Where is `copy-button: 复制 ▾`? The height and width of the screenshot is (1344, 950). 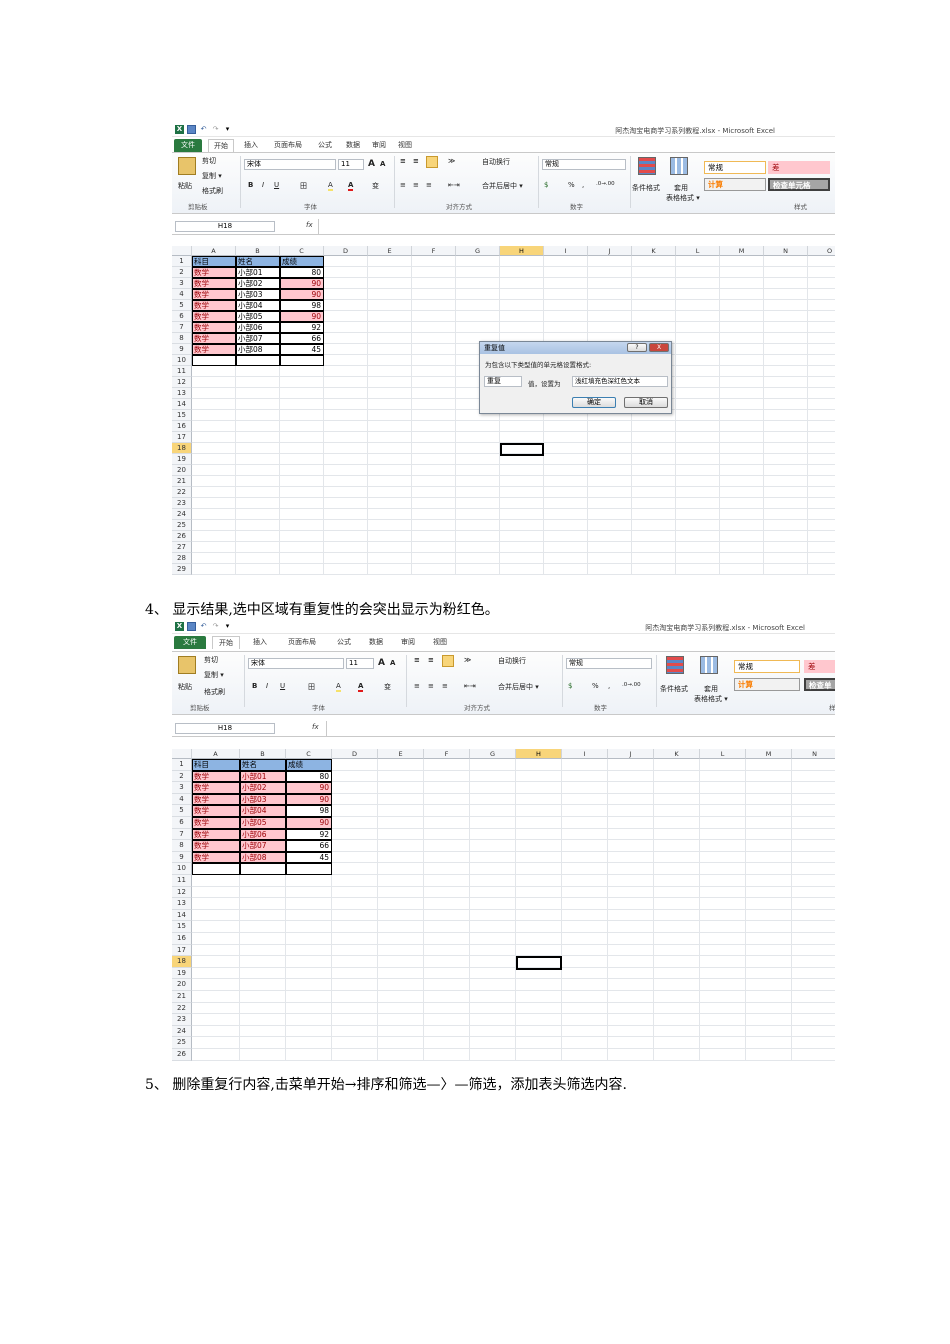 copy-button: 复制 ▾ is located at coordinates (212, 176).